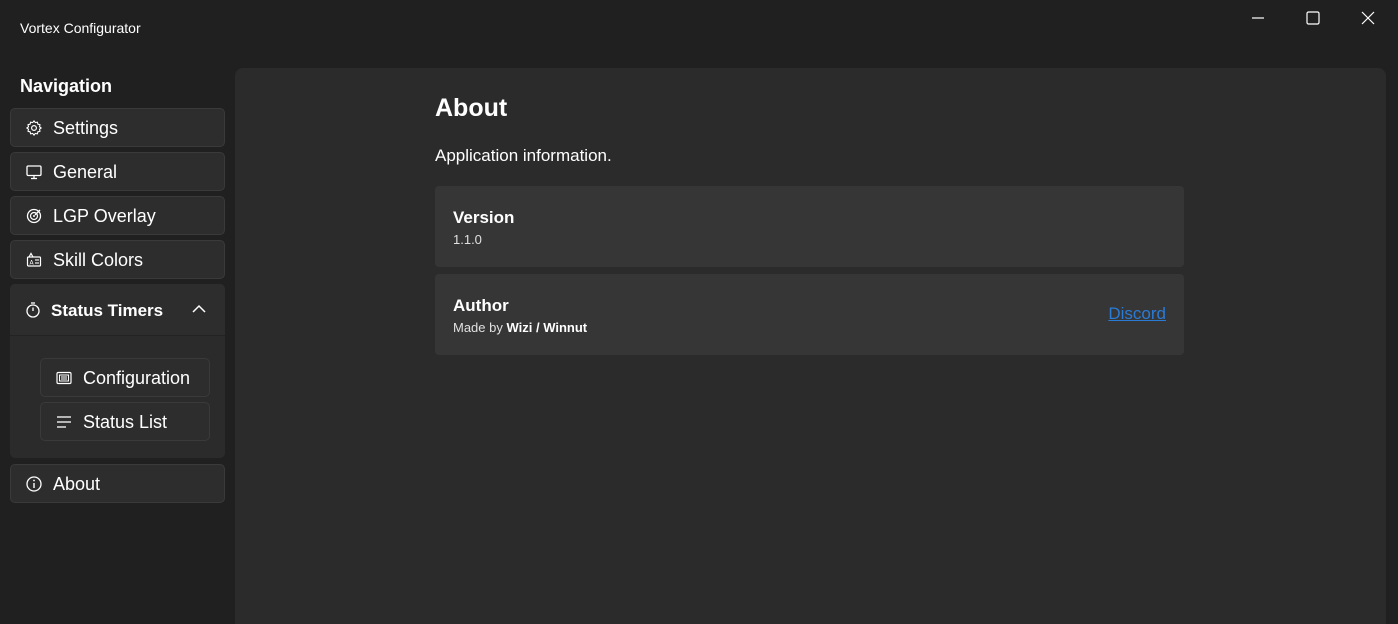 The image size is (1398, 624). I want to click on gear-icon, so click(34, 128).